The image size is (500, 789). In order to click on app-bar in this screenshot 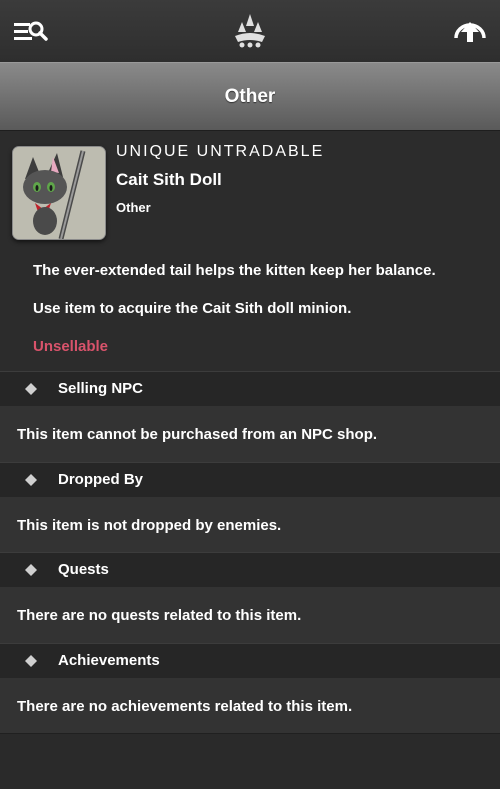, I will do `click(250, 31)`.